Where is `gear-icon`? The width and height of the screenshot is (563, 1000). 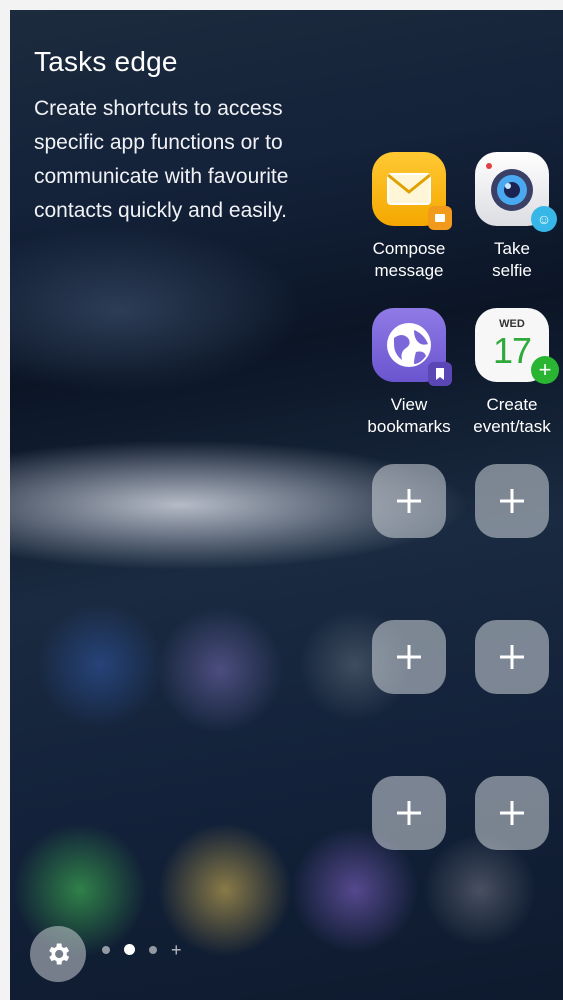 gear-icon is located at coordinates (59, 954).